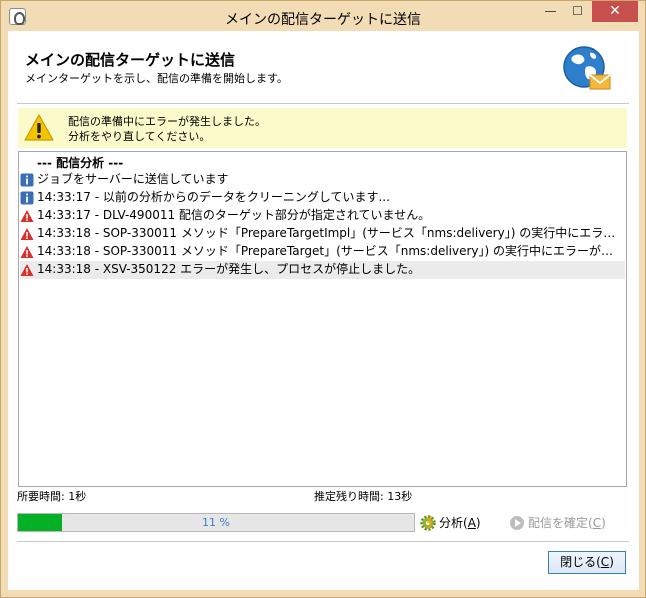 Image resolution: width=646 pixels, height=598 pixels. I want to click on analyze-accesskey: A, so click(471, 523).